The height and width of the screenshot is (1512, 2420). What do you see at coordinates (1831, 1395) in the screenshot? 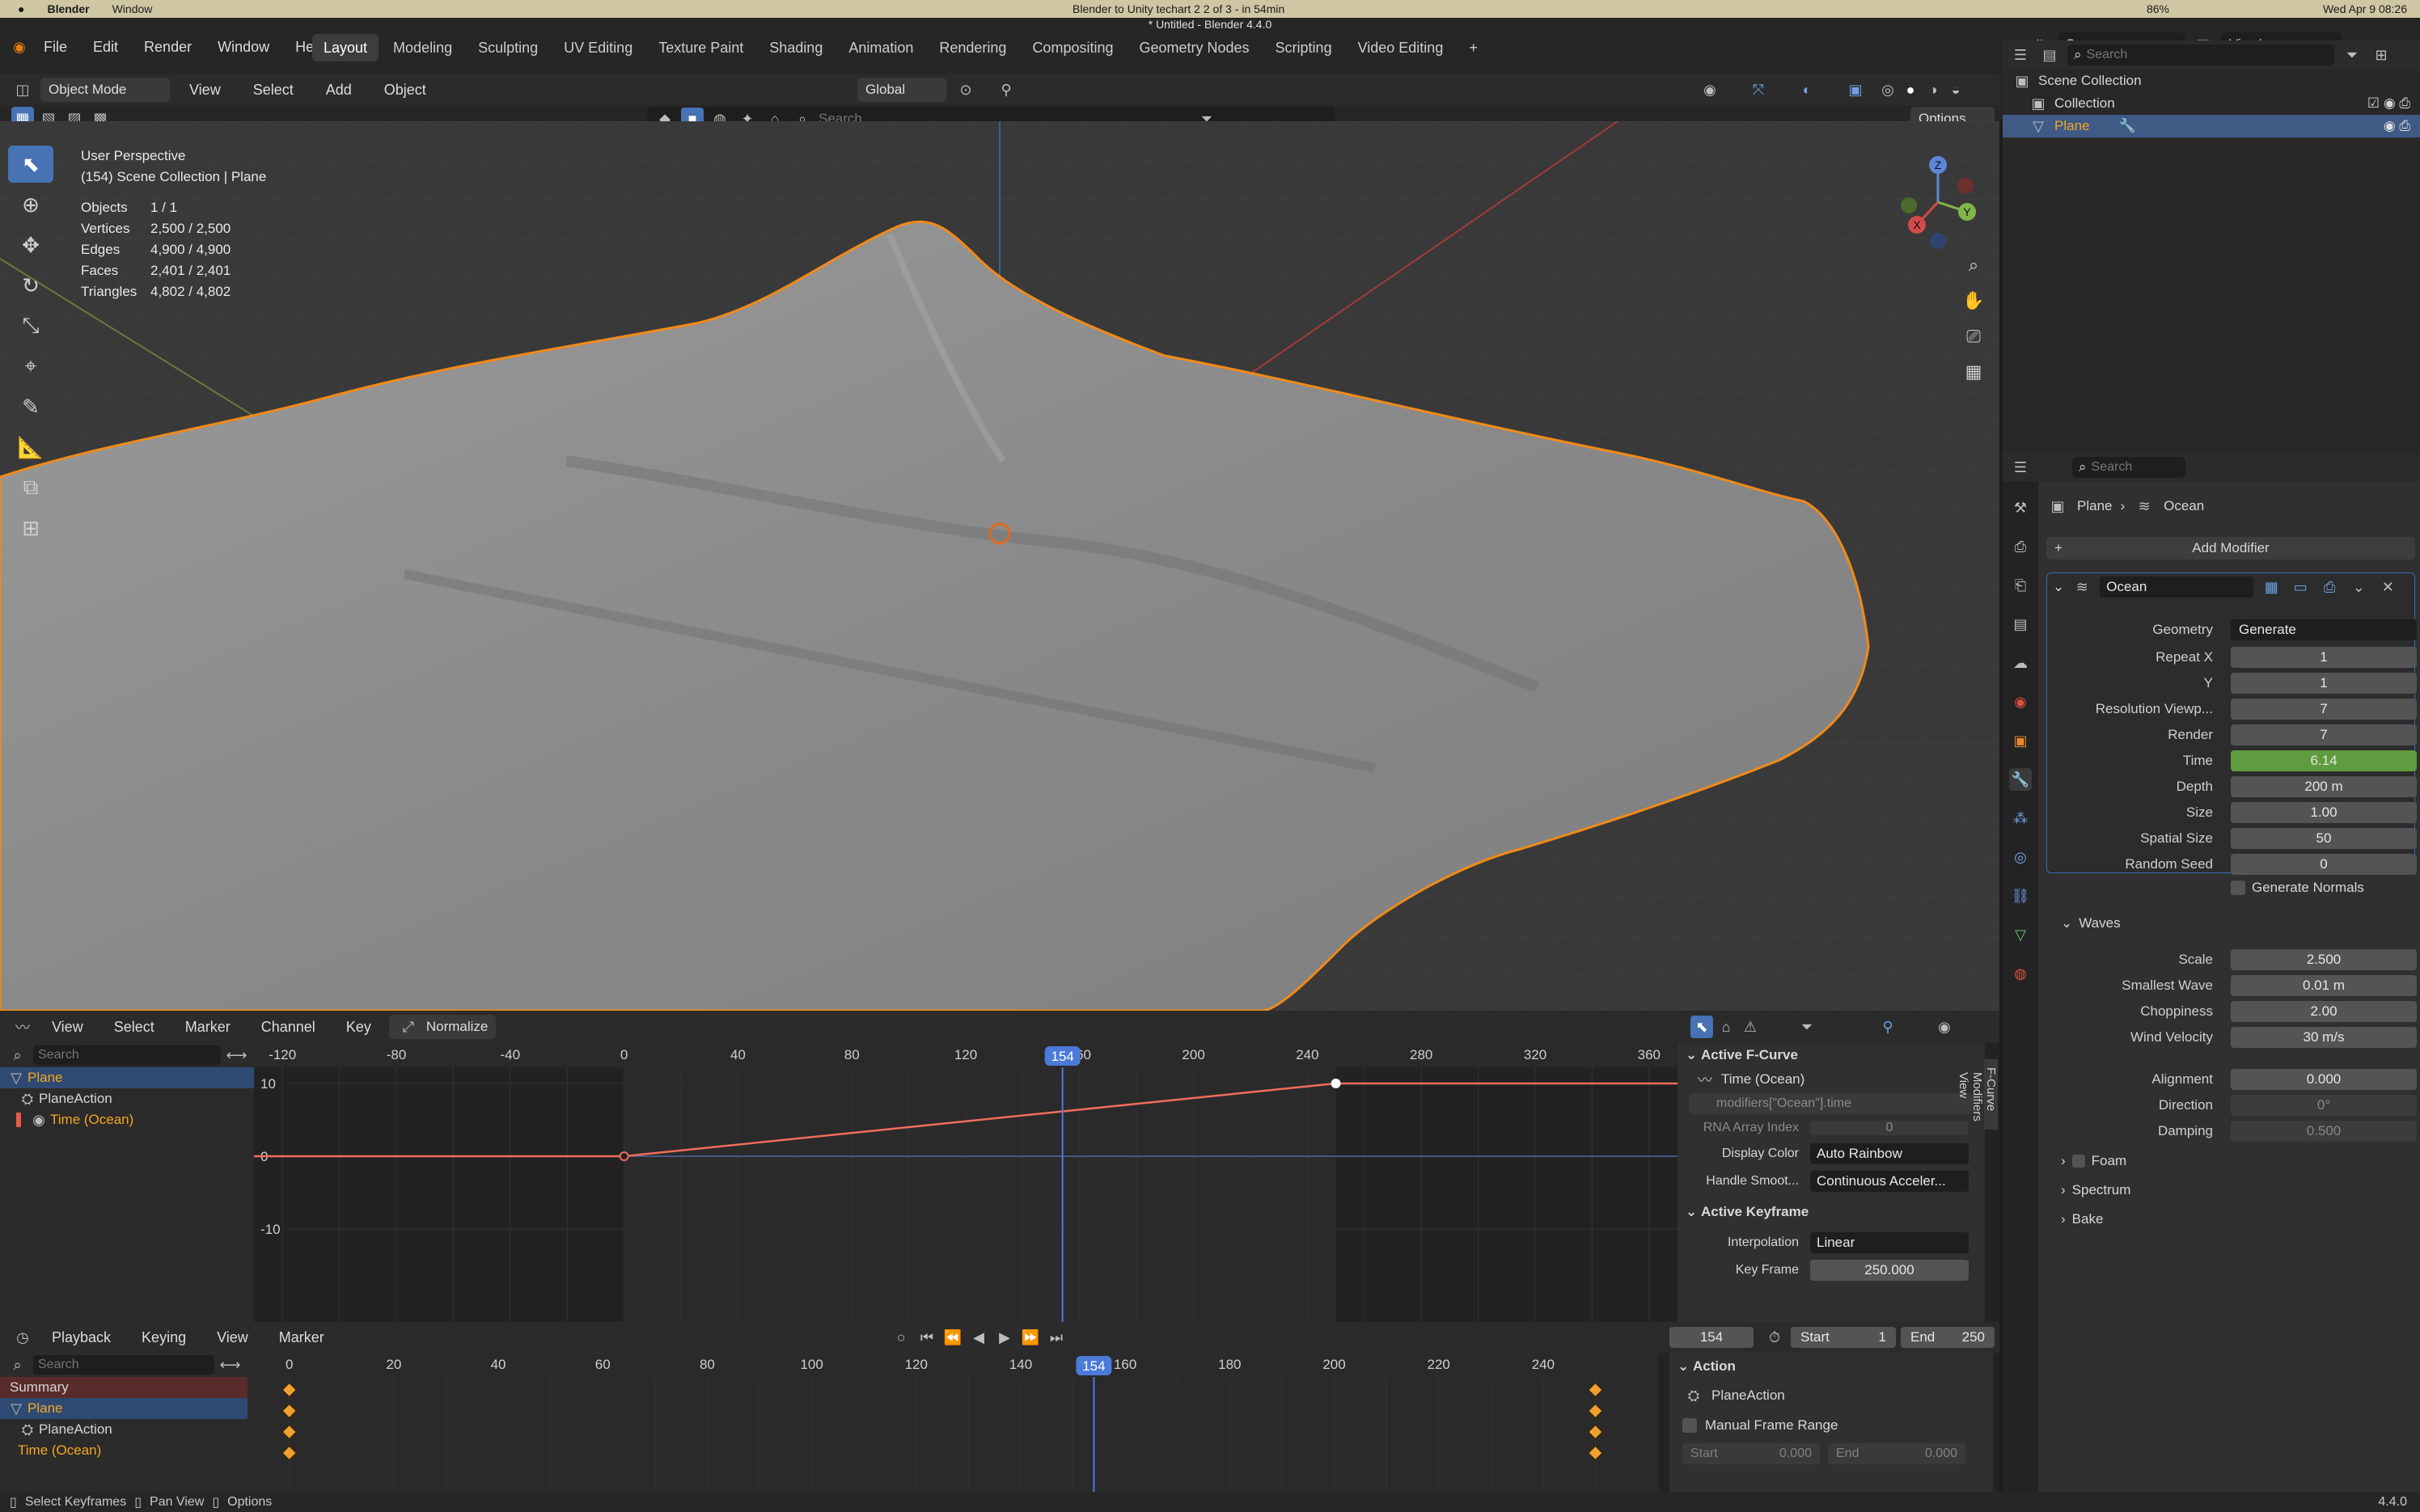
I see `action-name-row: ⛭ PlaneAction` at bounding box center [1831, 1395].